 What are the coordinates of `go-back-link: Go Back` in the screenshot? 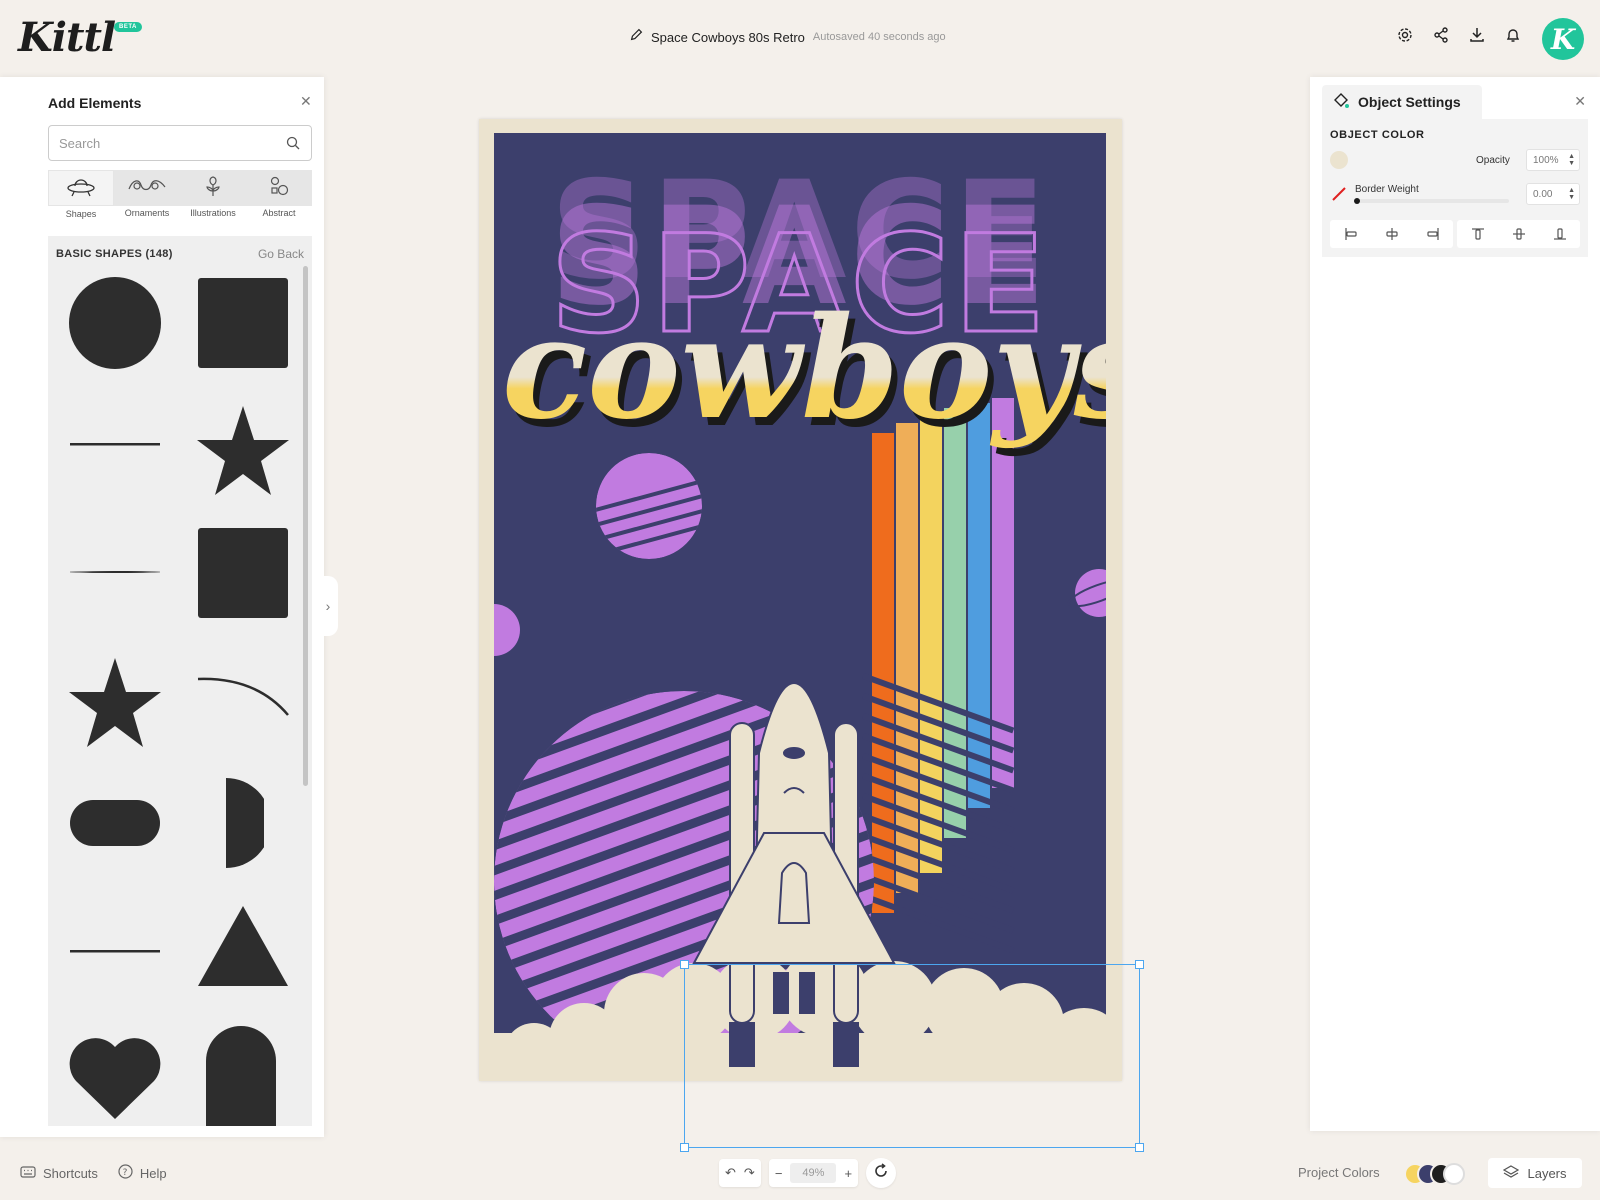 It's located at (281, 254).